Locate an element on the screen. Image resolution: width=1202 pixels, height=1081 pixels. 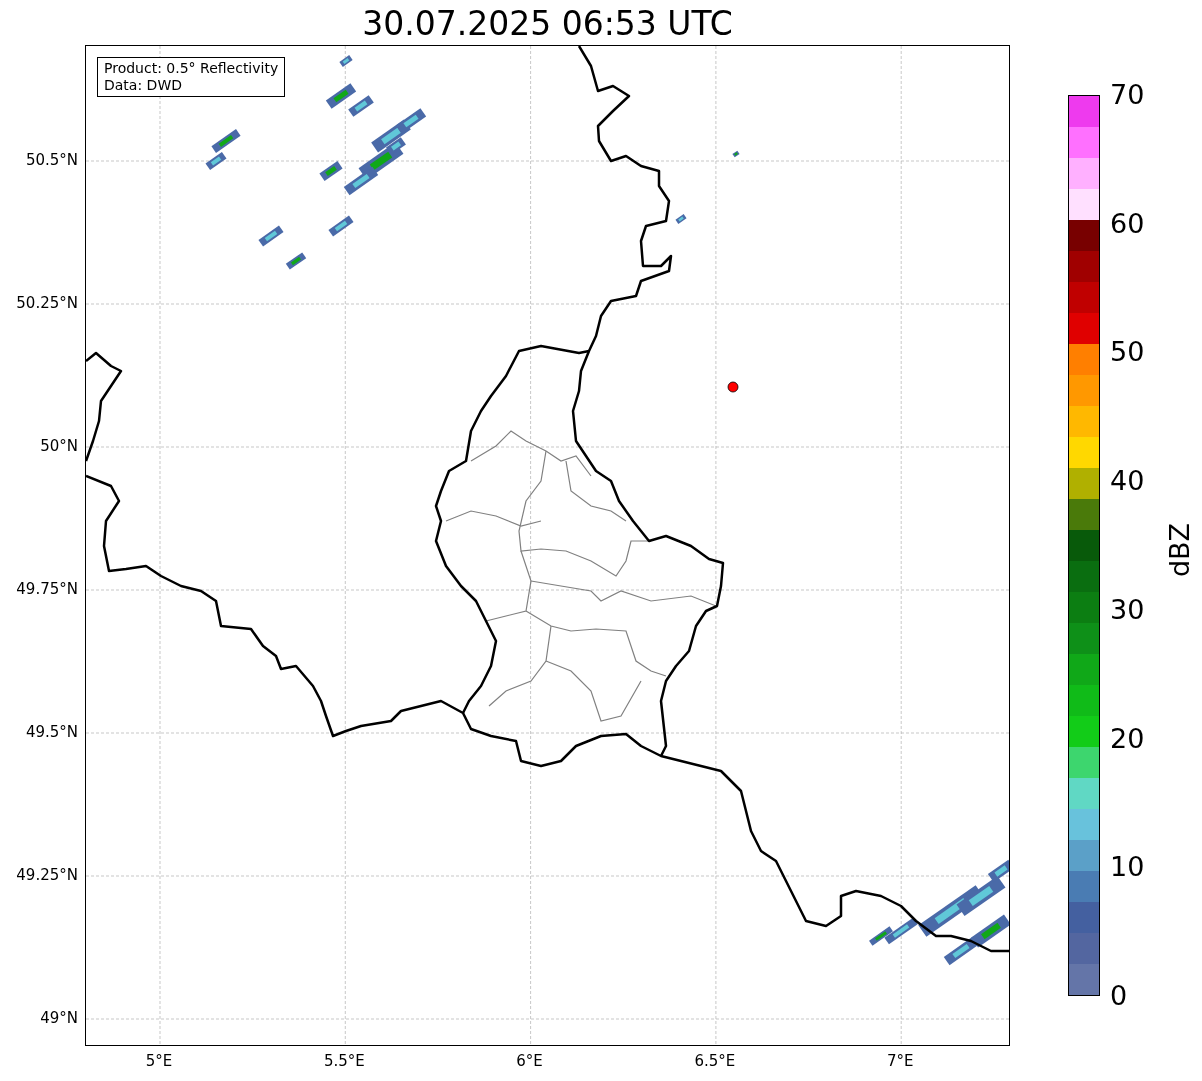
latitude-label: 49°N is located at coordinates (59, 1018).